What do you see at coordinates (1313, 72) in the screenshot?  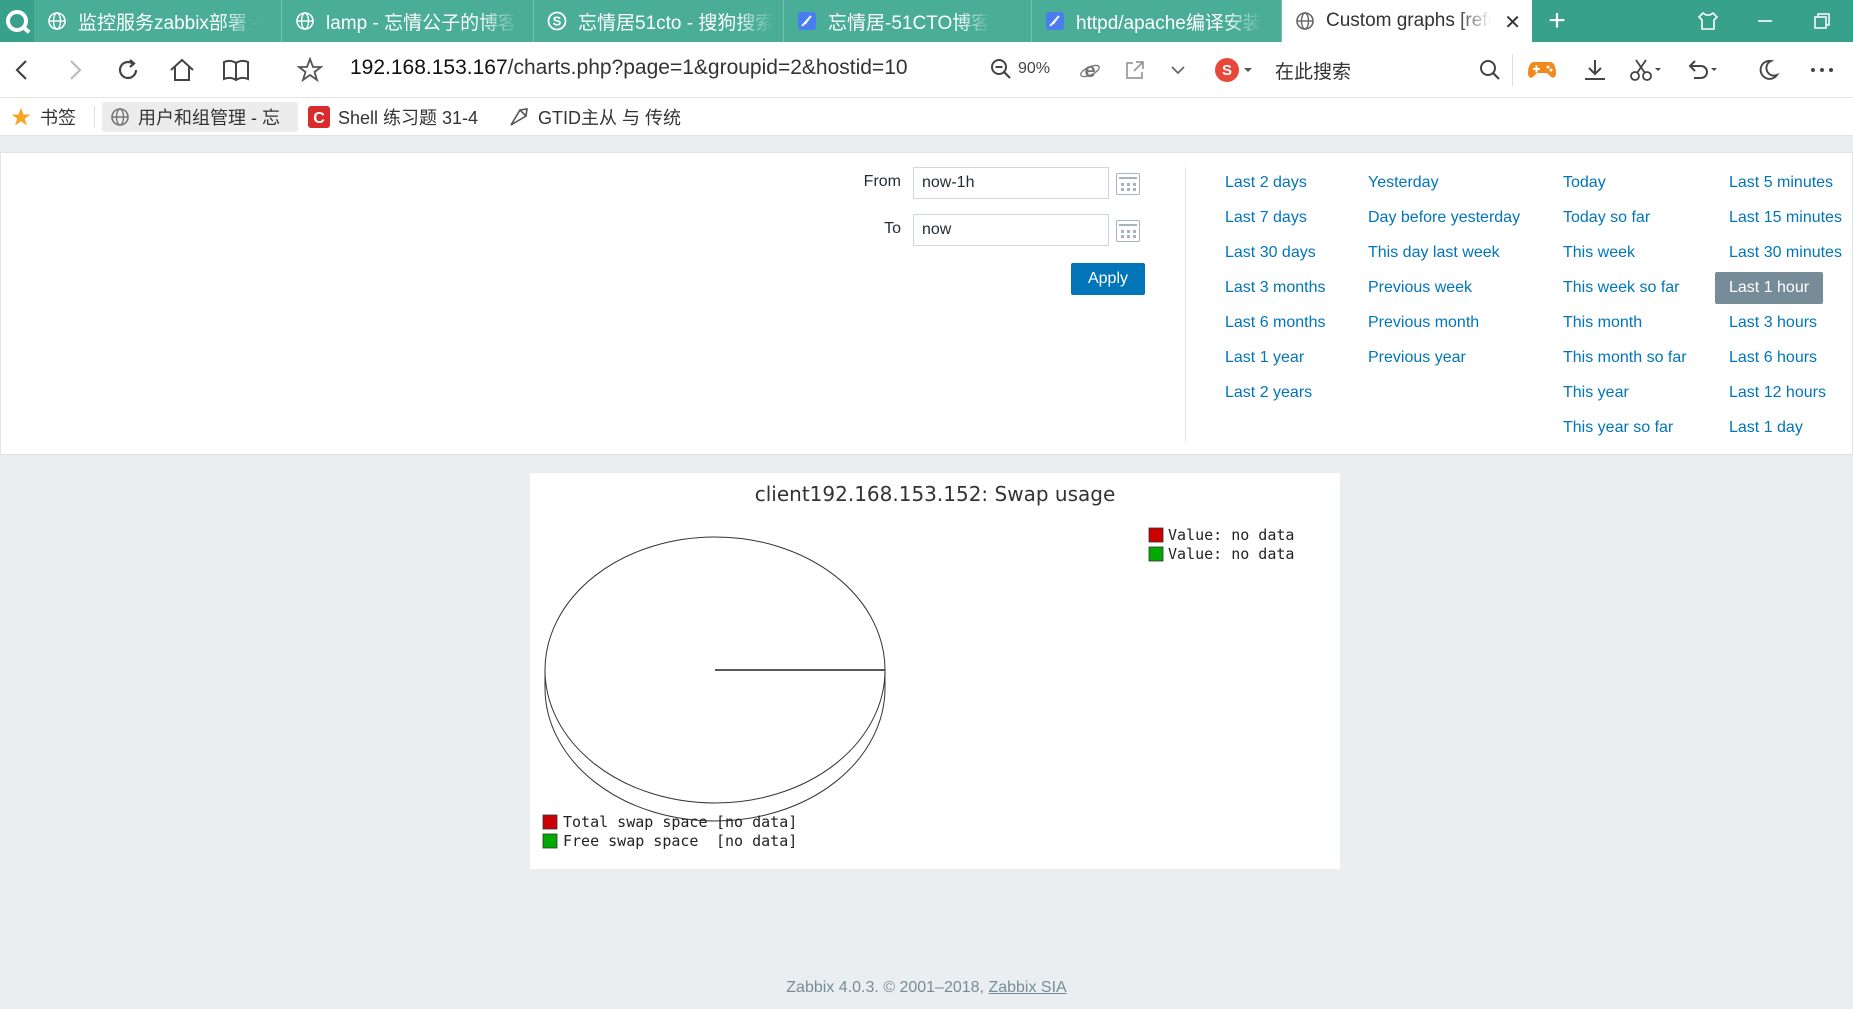 I see `search-placeholder: 在此搜索` at bounding box center [1313, 72].